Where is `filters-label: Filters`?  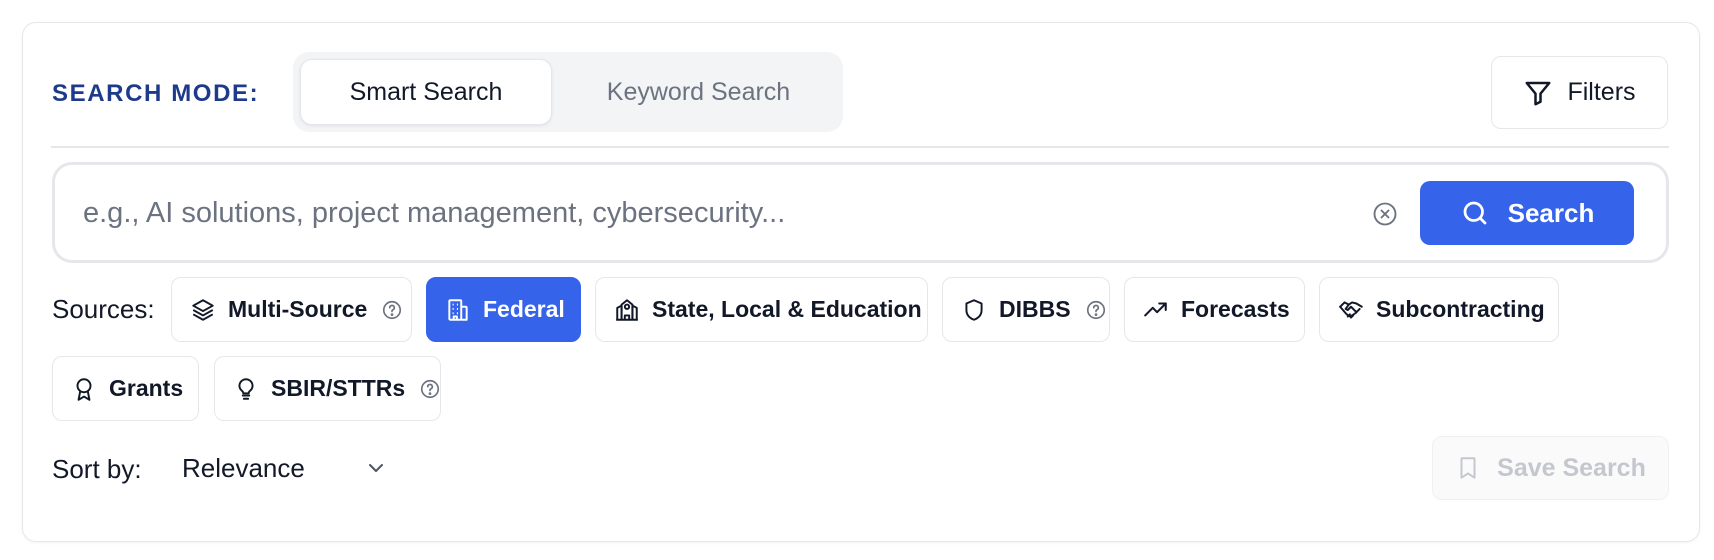
filters-label: Filters is located at coordinates (1601, 92).